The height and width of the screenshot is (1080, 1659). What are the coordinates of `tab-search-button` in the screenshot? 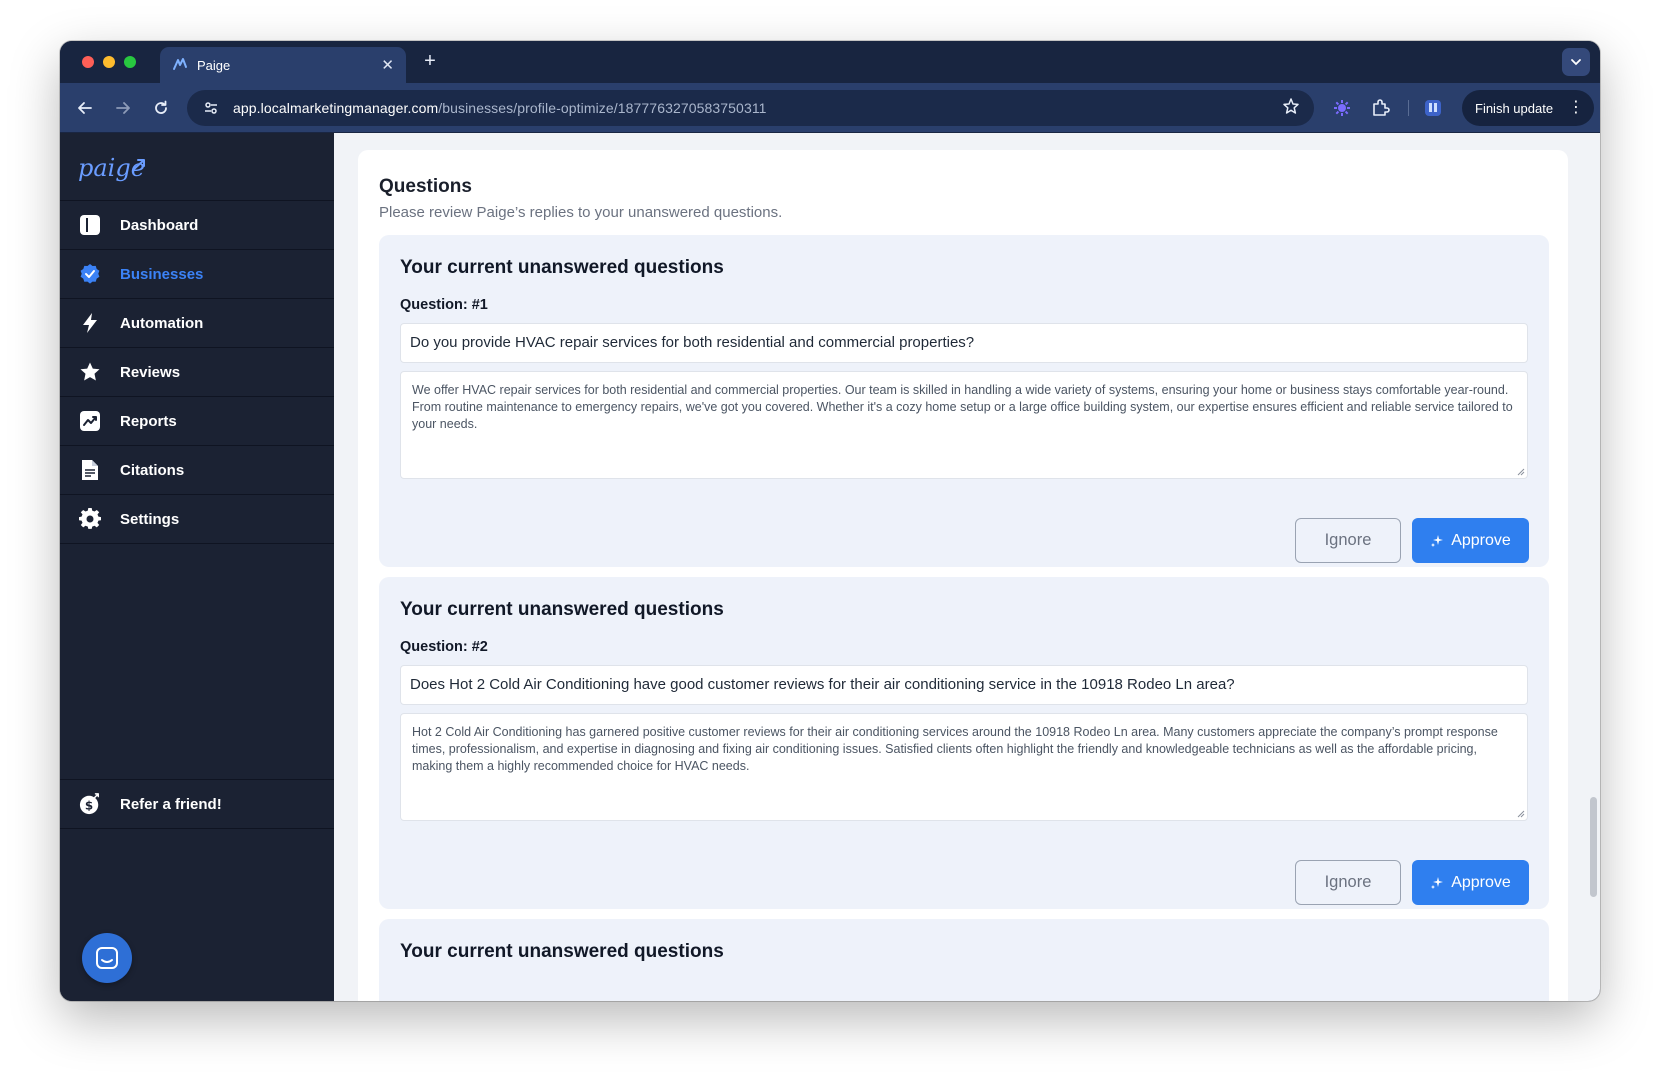 It's located at (1576, 62).